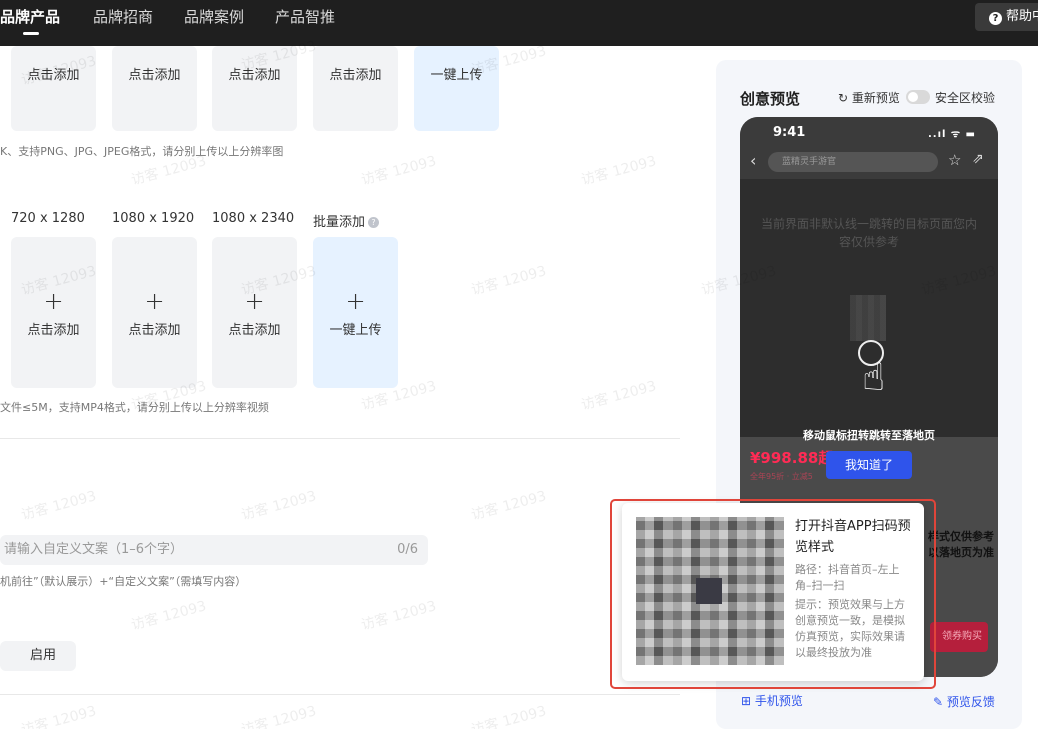  Describe the element at coordinates (918, 97) in the screenshot. I see `safe-area-toggle` at that location.